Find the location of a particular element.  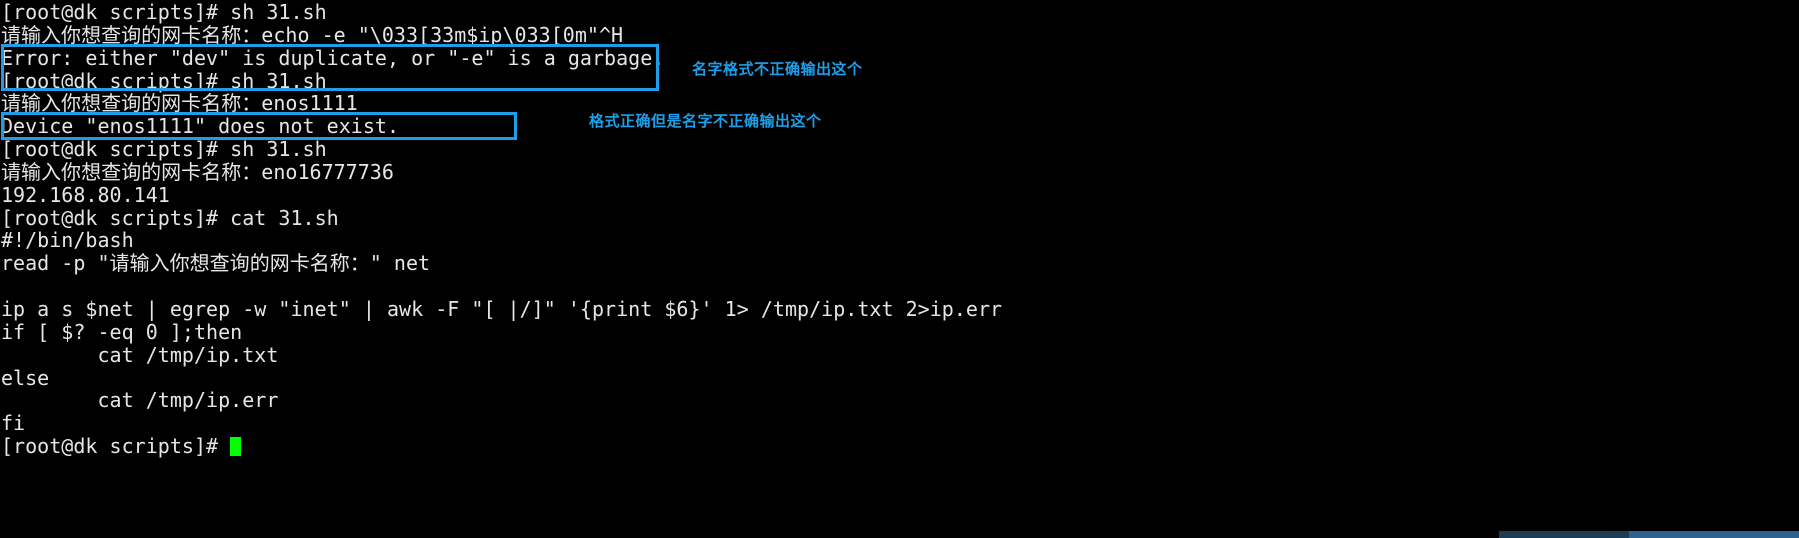

terminal-line: cat /tmp/ip.err is located at coordinates (140, 400).